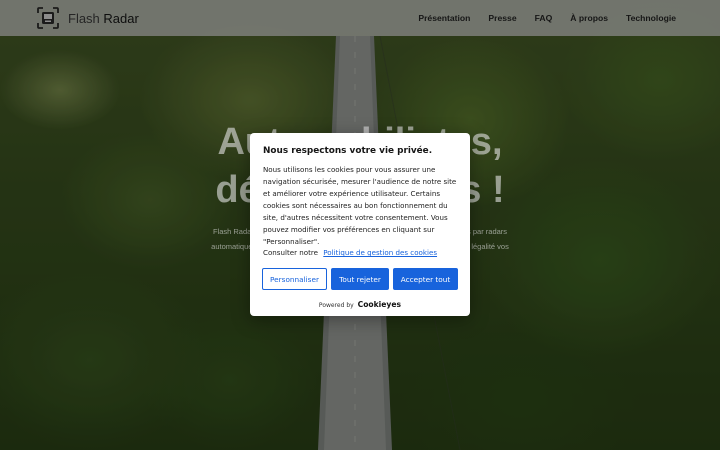  What do you see at coordinates (336, 305) in the screenshot?
I see `powered-by-label: Powered by` at bounding box center [336, 305].